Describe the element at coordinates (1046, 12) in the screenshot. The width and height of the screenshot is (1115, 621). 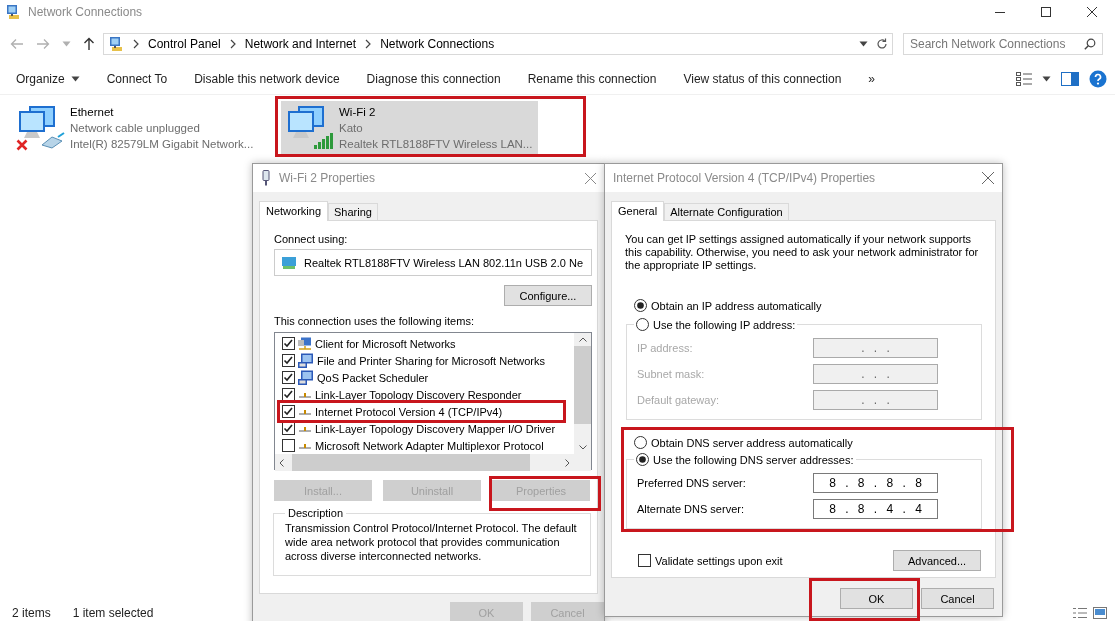
I see `maximize-icon` at that location.